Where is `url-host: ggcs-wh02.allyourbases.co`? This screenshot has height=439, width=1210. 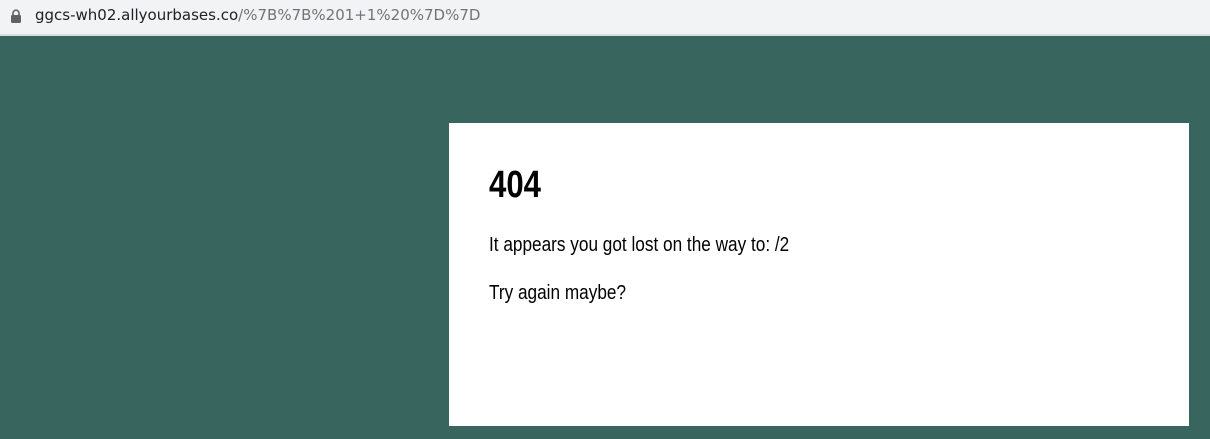 url-host: ggcs-wh02.allyourbases.co is located at coordinates (137, 15).